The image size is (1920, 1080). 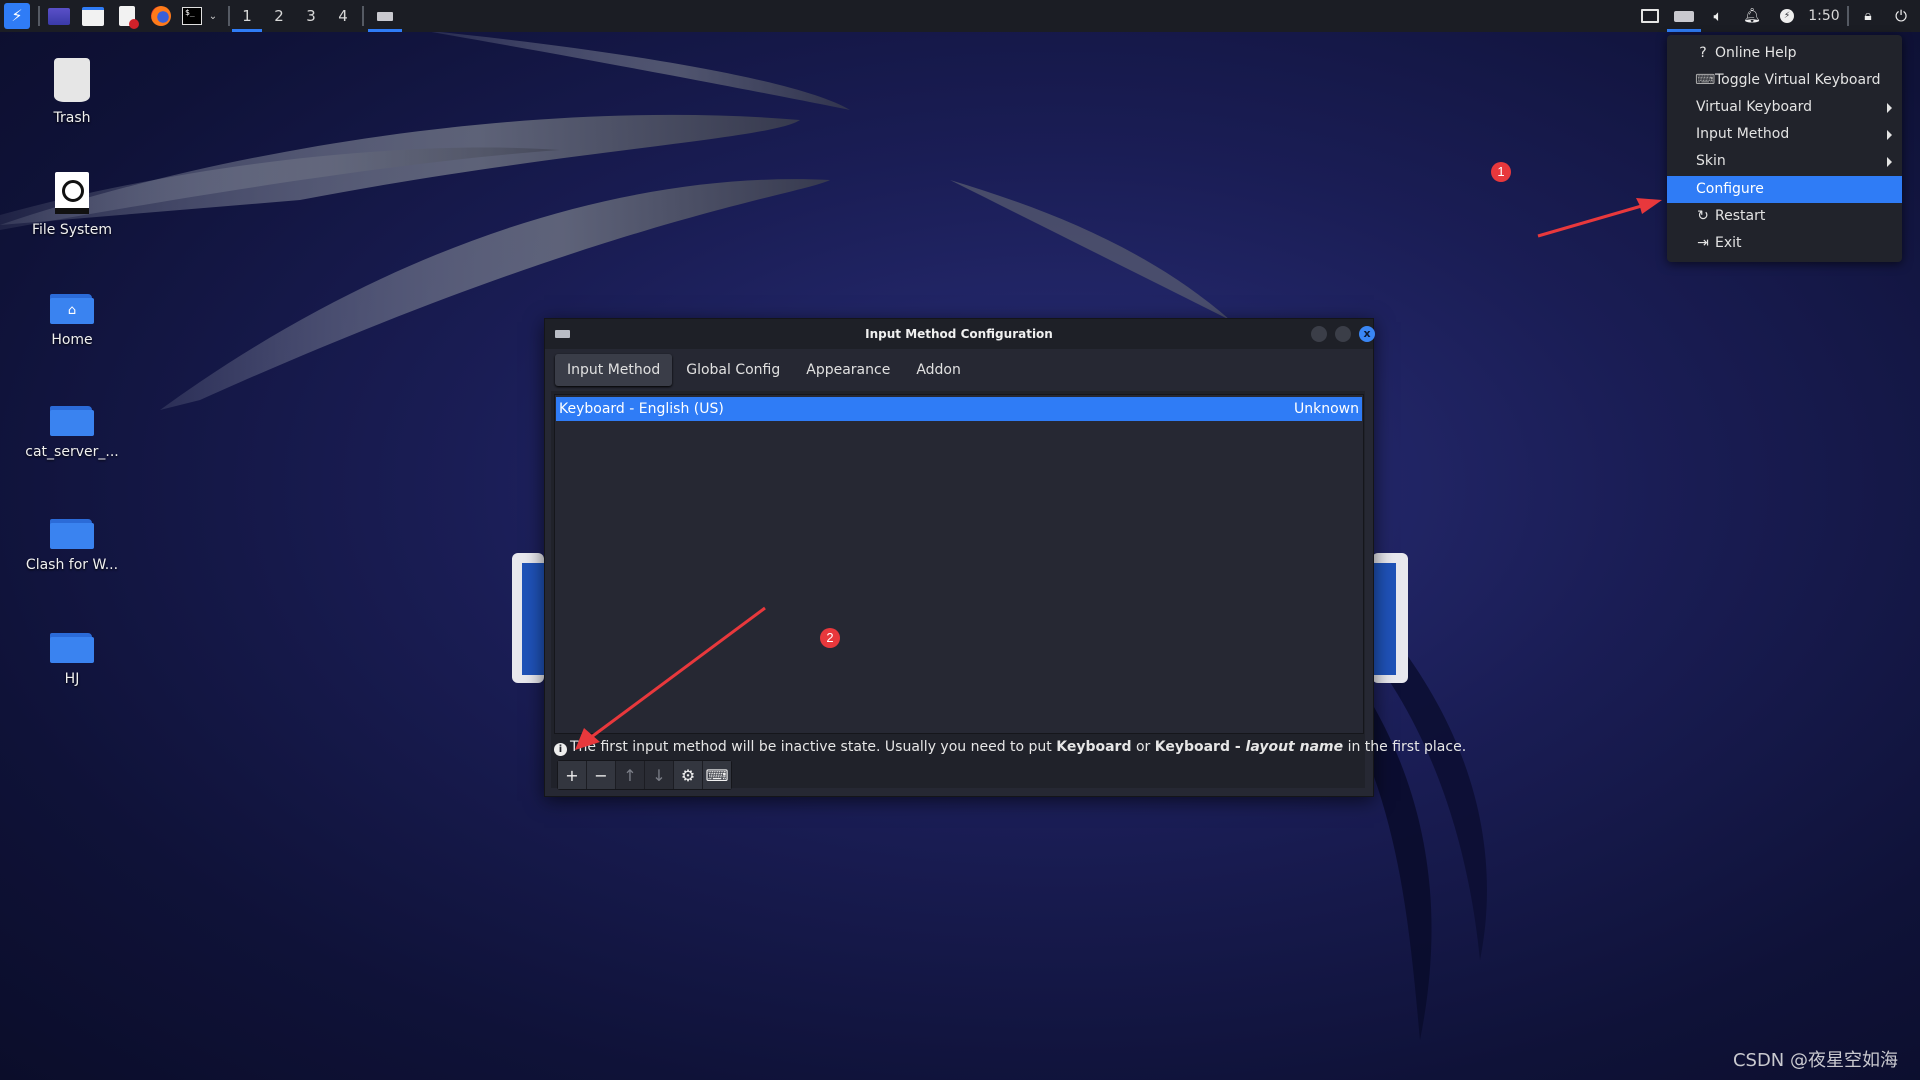 I want to click on annotation-badge-2: 2, so click(x=830, y=638).